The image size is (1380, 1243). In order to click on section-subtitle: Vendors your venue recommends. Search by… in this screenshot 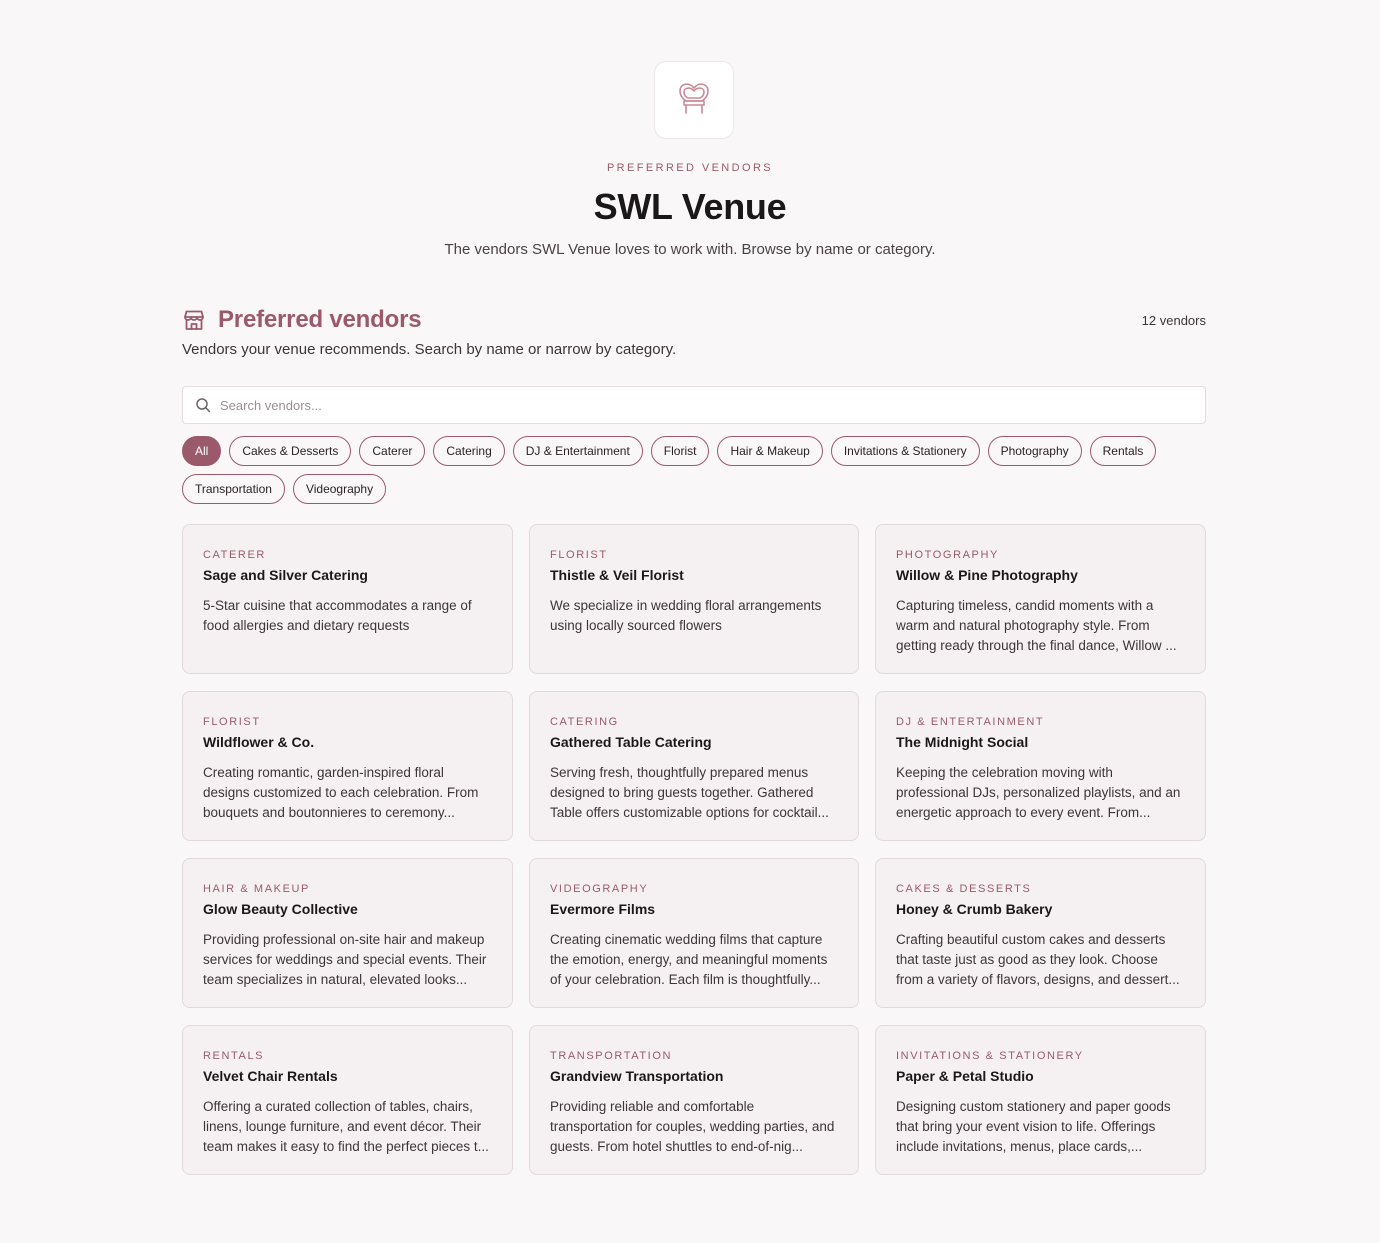, I will do `click(429, 349)`.